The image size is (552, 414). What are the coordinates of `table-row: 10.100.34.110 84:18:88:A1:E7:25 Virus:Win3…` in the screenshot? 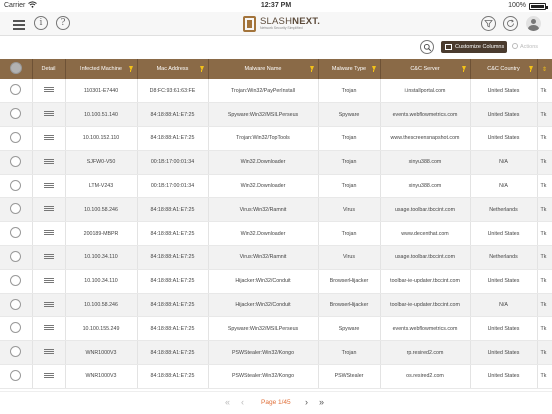 It's located at (276, 257).